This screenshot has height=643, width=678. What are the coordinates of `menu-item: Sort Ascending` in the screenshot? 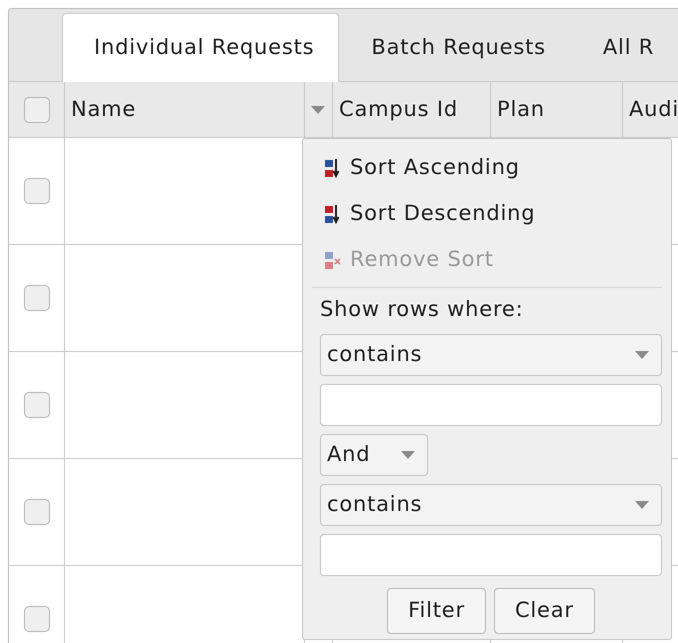 It's located at (422, 168).